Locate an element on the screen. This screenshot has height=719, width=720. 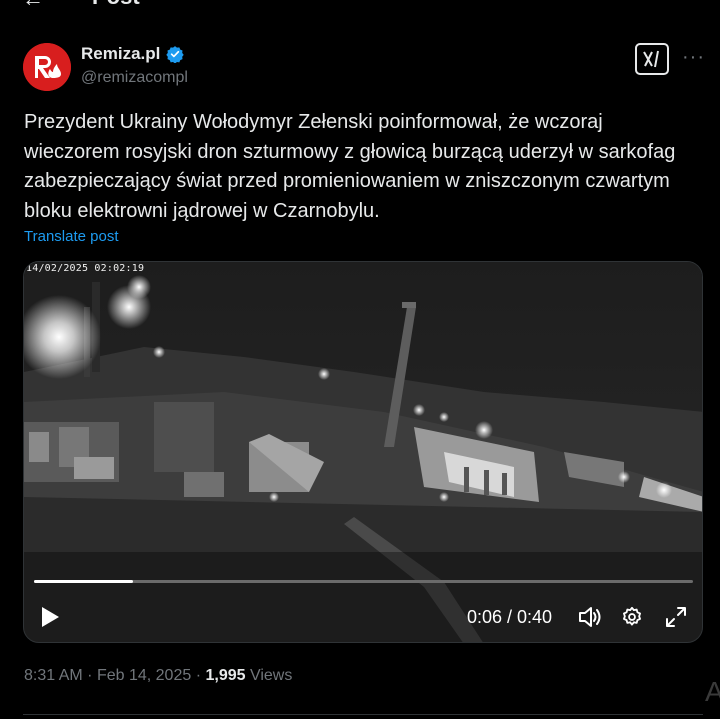
post-meta: 8:31 AM · Feb 14, 2025 · 1,995 Views is located at coordinates (158, 676).